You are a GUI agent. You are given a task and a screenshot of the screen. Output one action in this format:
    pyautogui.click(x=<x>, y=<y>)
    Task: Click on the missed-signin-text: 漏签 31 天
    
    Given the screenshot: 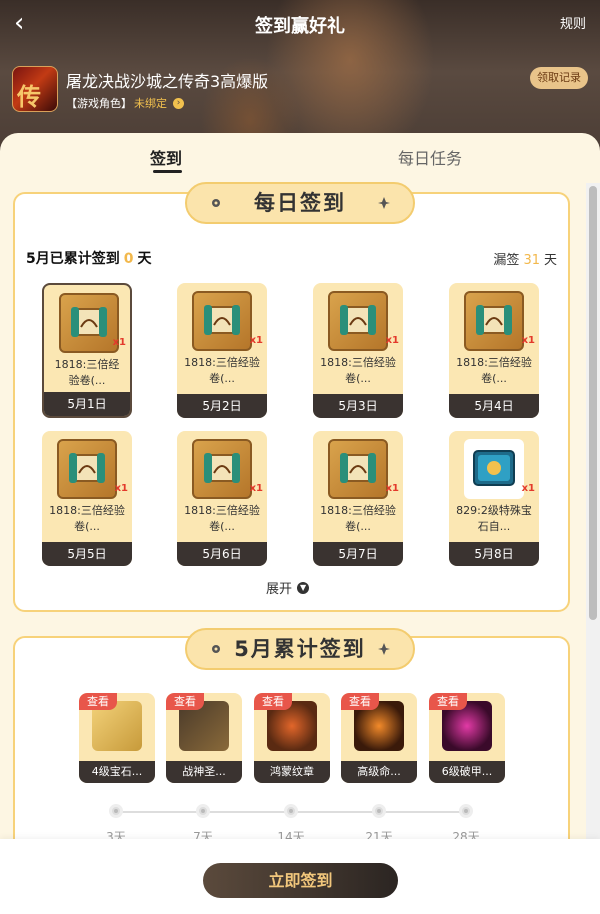 What is the action you would take?
    pyautogui.click(x=525, y=258)
    